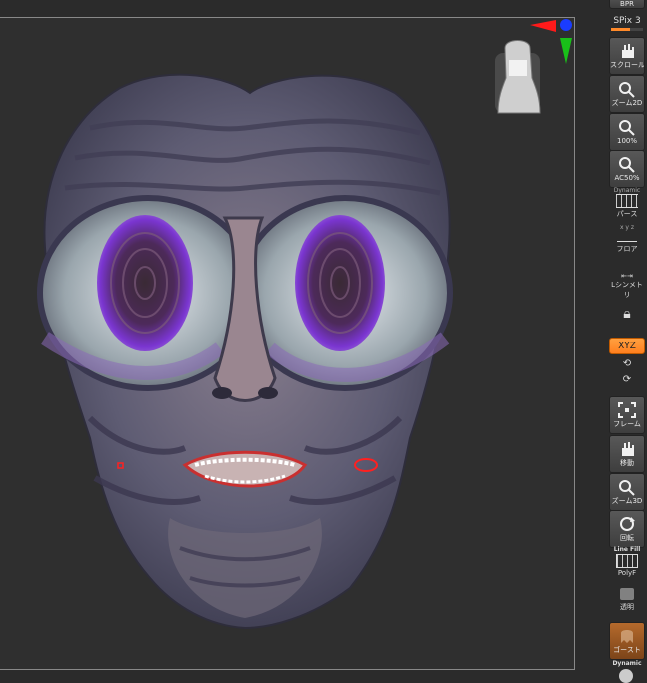  I want to click on sym-arrows-icon: ⇤⇥, so click(627, 276).